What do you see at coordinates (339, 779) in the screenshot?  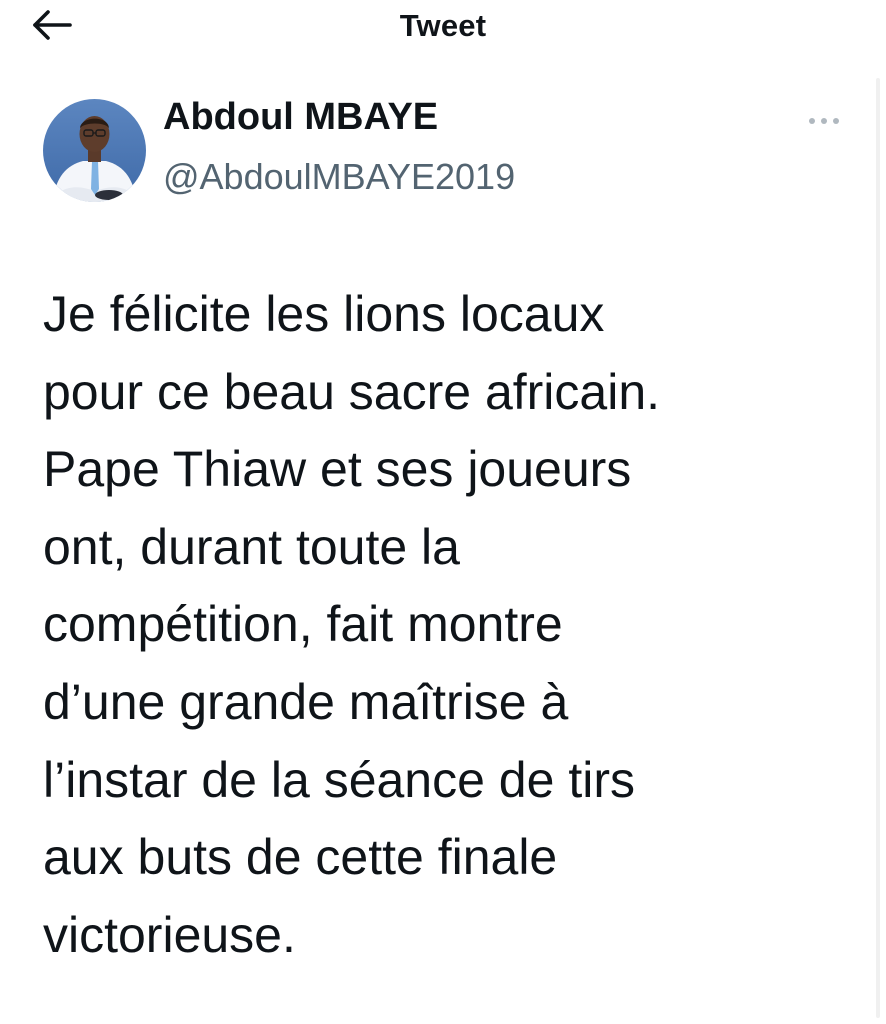 I see `tweet-text-line: l’instar de la séance de tirs` at bounding box center [339, 779].